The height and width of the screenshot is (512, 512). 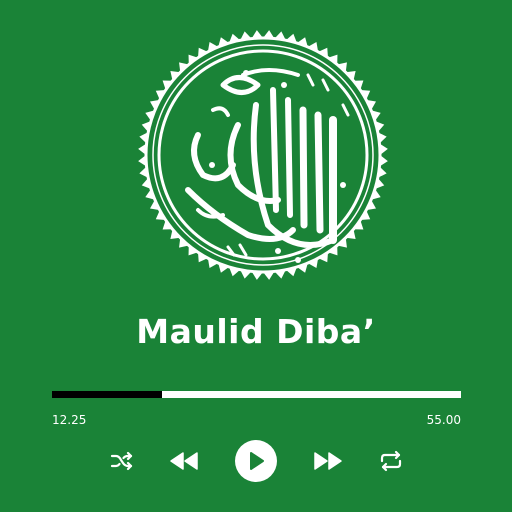 I want to click on next-button, so click(x=328, y=461).